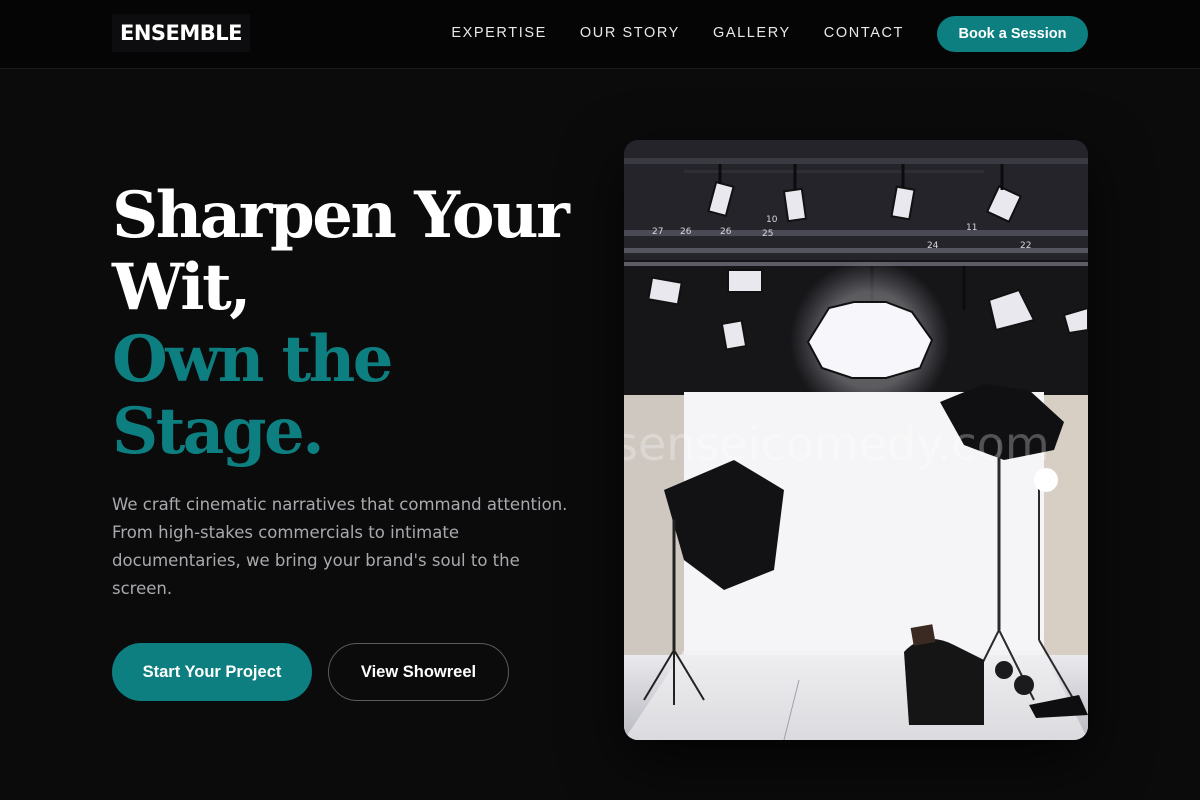 The image size is (1200, 800). I want to click on rig-label: 24, so click(933, 246).